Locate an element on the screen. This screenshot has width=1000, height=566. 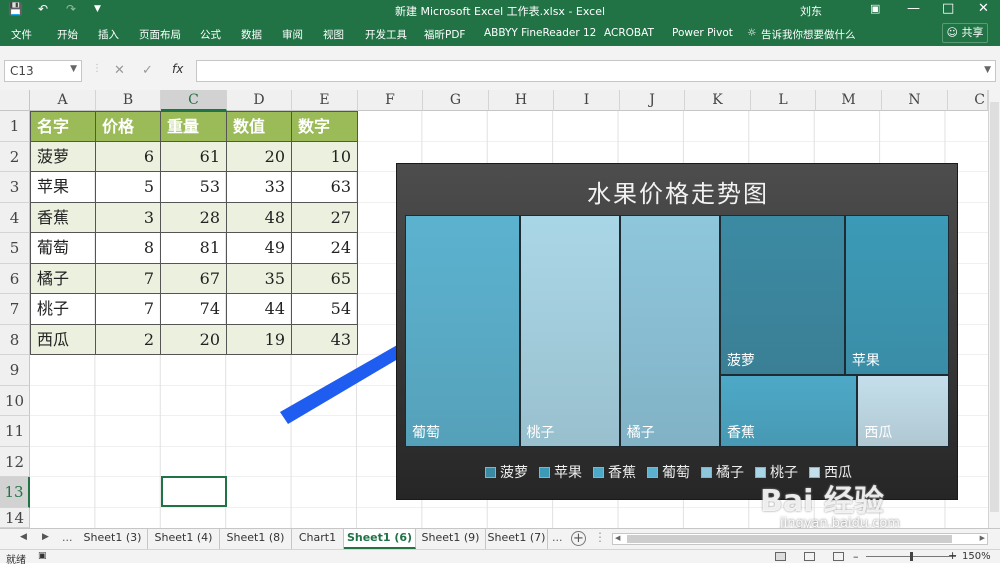
legend-item: 橘子 is located at coordinates (722, 472).